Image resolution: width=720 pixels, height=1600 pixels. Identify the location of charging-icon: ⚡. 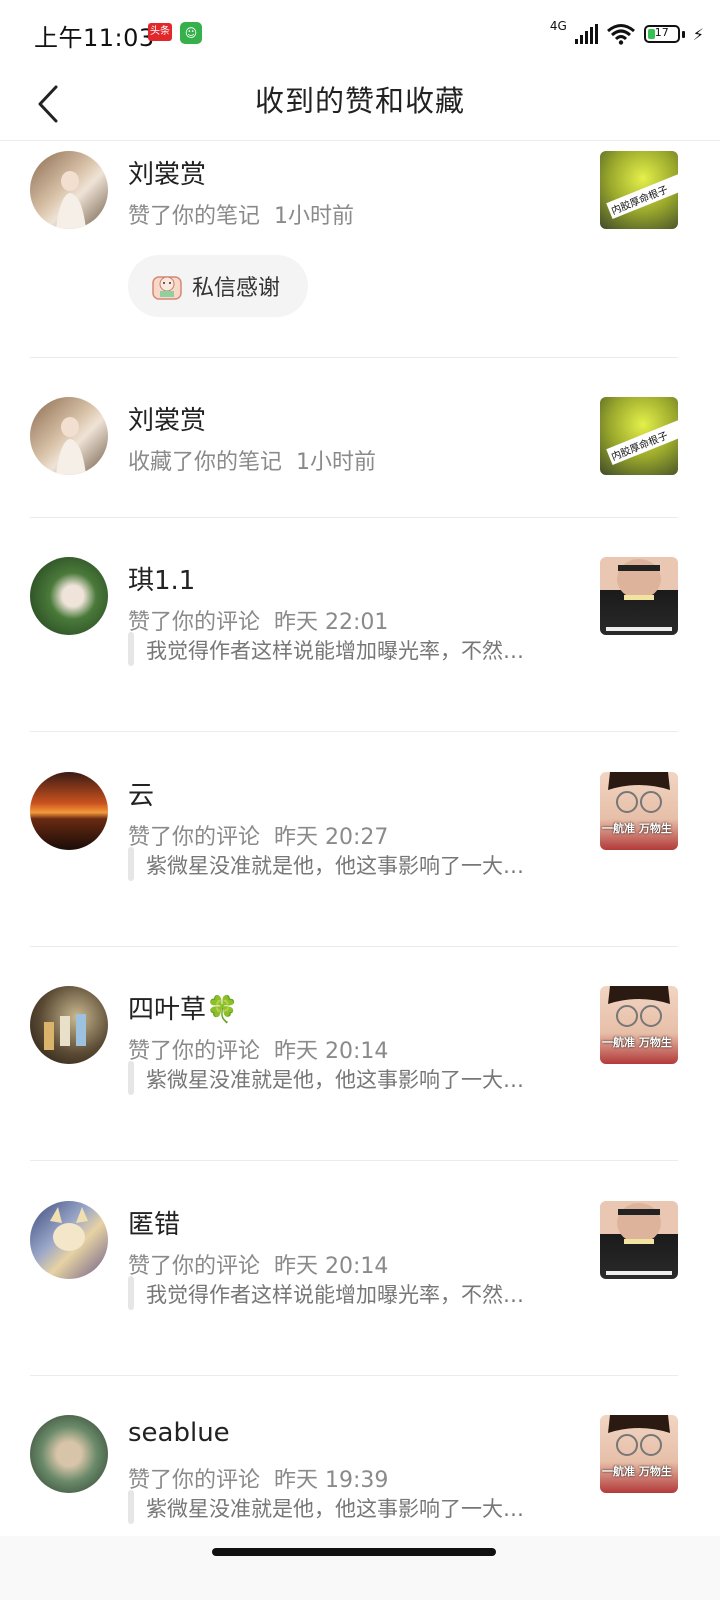
(698, 34).